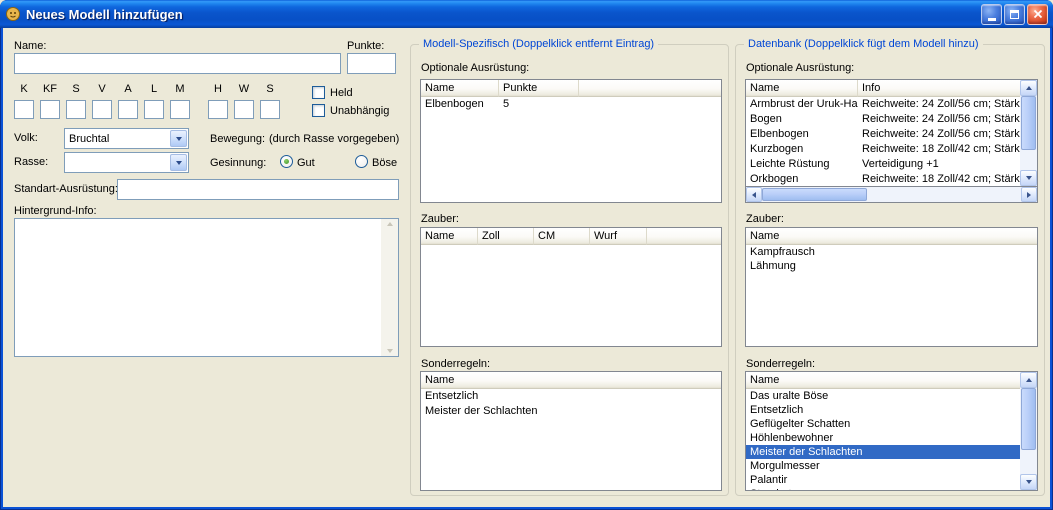 The height and width of the screenshot is (510, 1053). What do you see at coordinates (318, 110) in the screenshot?
I see `unabhaengig-checkbox` at bounding box center [318, 110].